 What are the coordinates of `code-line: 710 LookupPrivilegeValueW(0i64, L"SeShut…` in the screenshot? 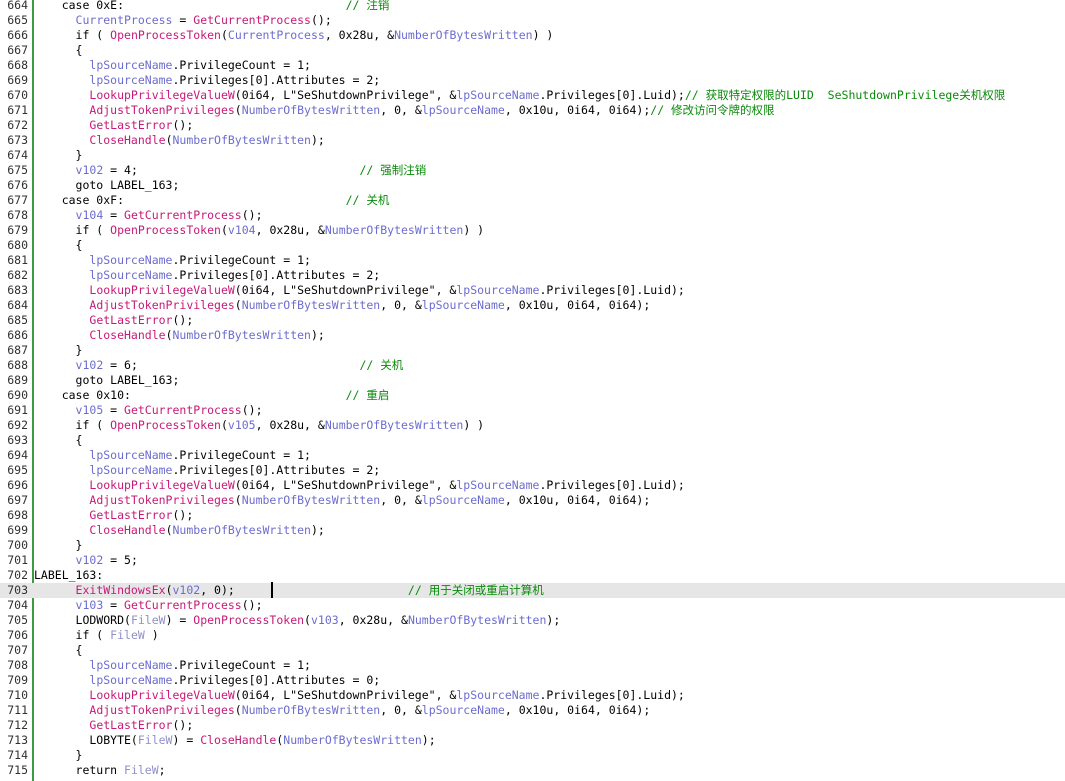 It's located at (532, 695).